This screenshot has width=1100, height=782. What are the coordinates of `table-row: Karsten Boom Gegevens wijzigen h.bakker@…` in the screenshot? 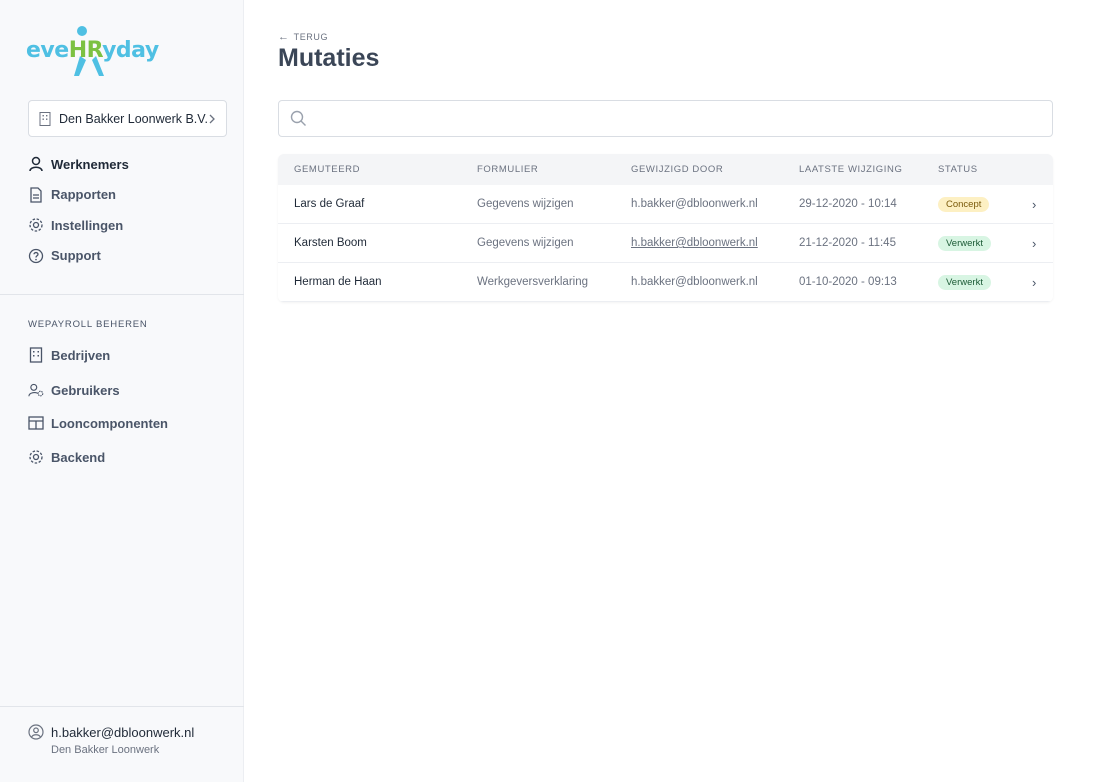 It's located at (665, 243).